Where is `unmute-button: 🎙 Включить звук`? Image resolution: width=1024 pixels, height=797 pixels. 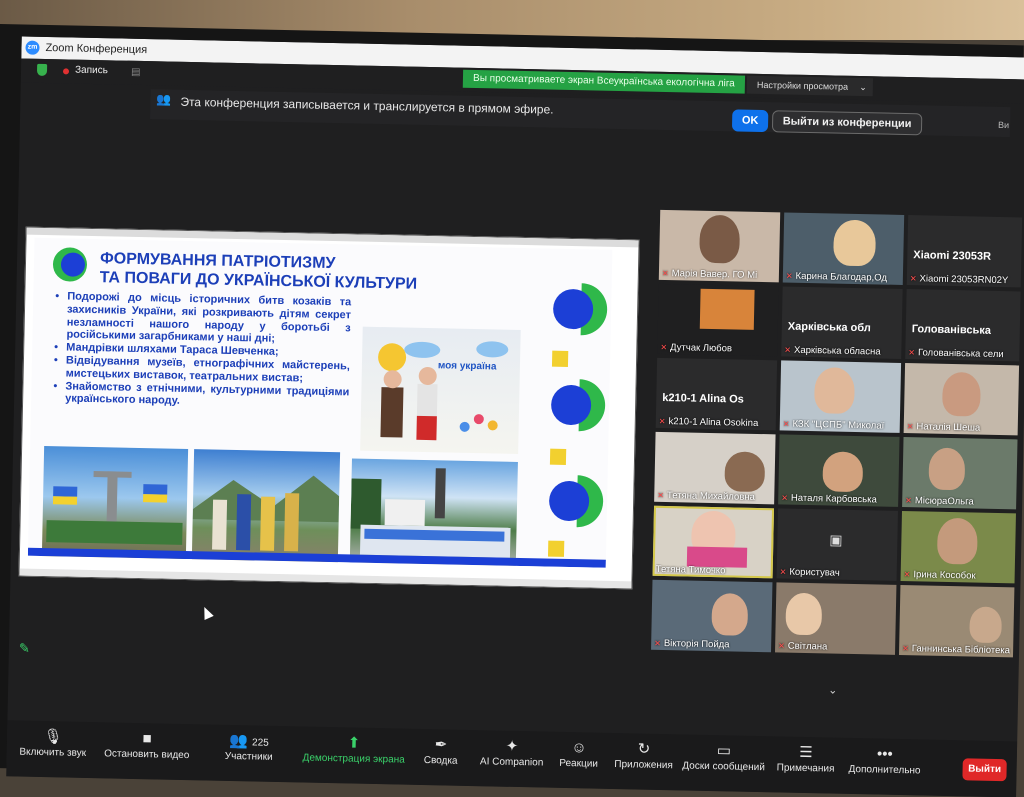 unmute-button: 🎙 Включить звук is located at coordinates (53, 742).